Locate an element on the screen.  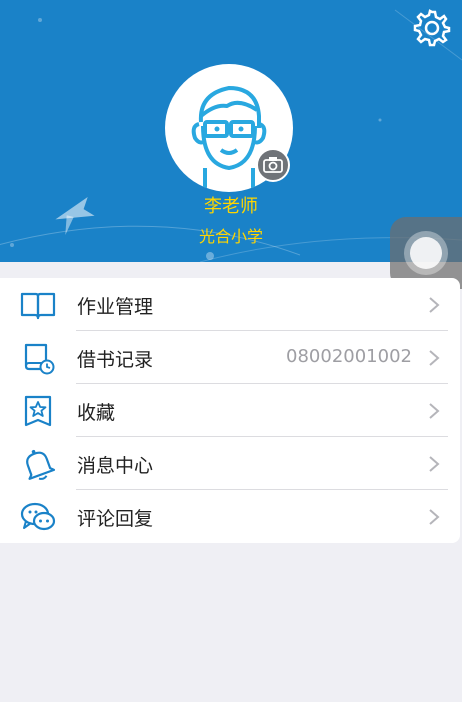
star-icon is located at coordinates (38, 411).